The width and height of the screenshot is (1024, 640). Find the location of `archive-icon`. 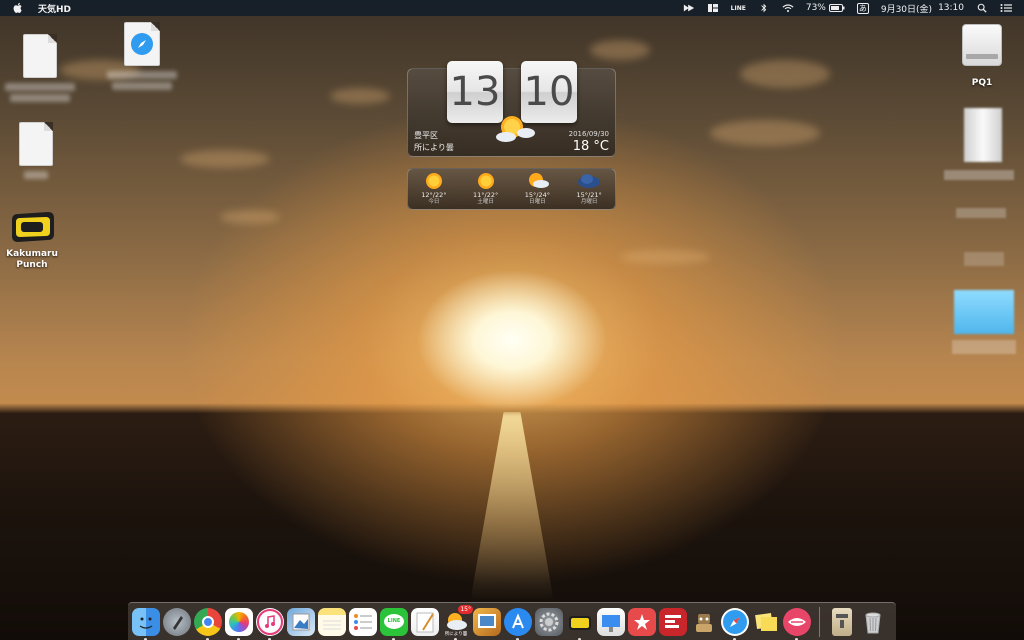

archive-icon is located at coordinates (842, 620).